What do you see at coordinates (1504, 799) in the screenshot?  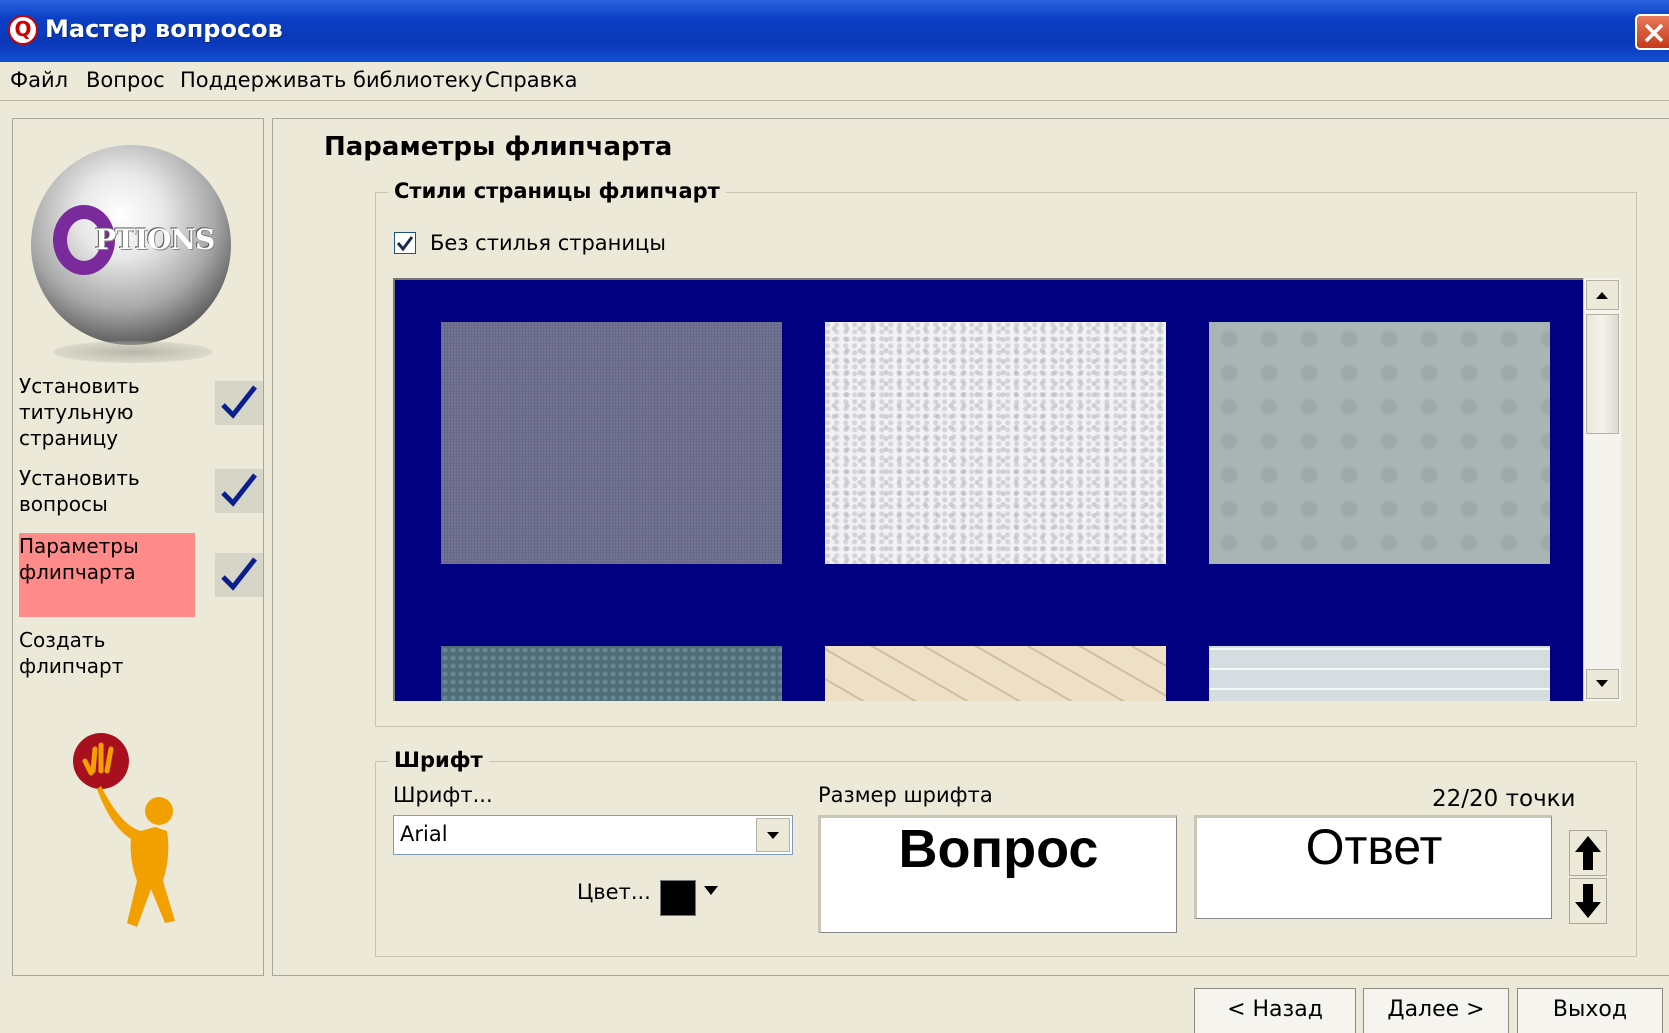 I see `font-size-value: 22/20 точки` at bounding box center [1504, 799].